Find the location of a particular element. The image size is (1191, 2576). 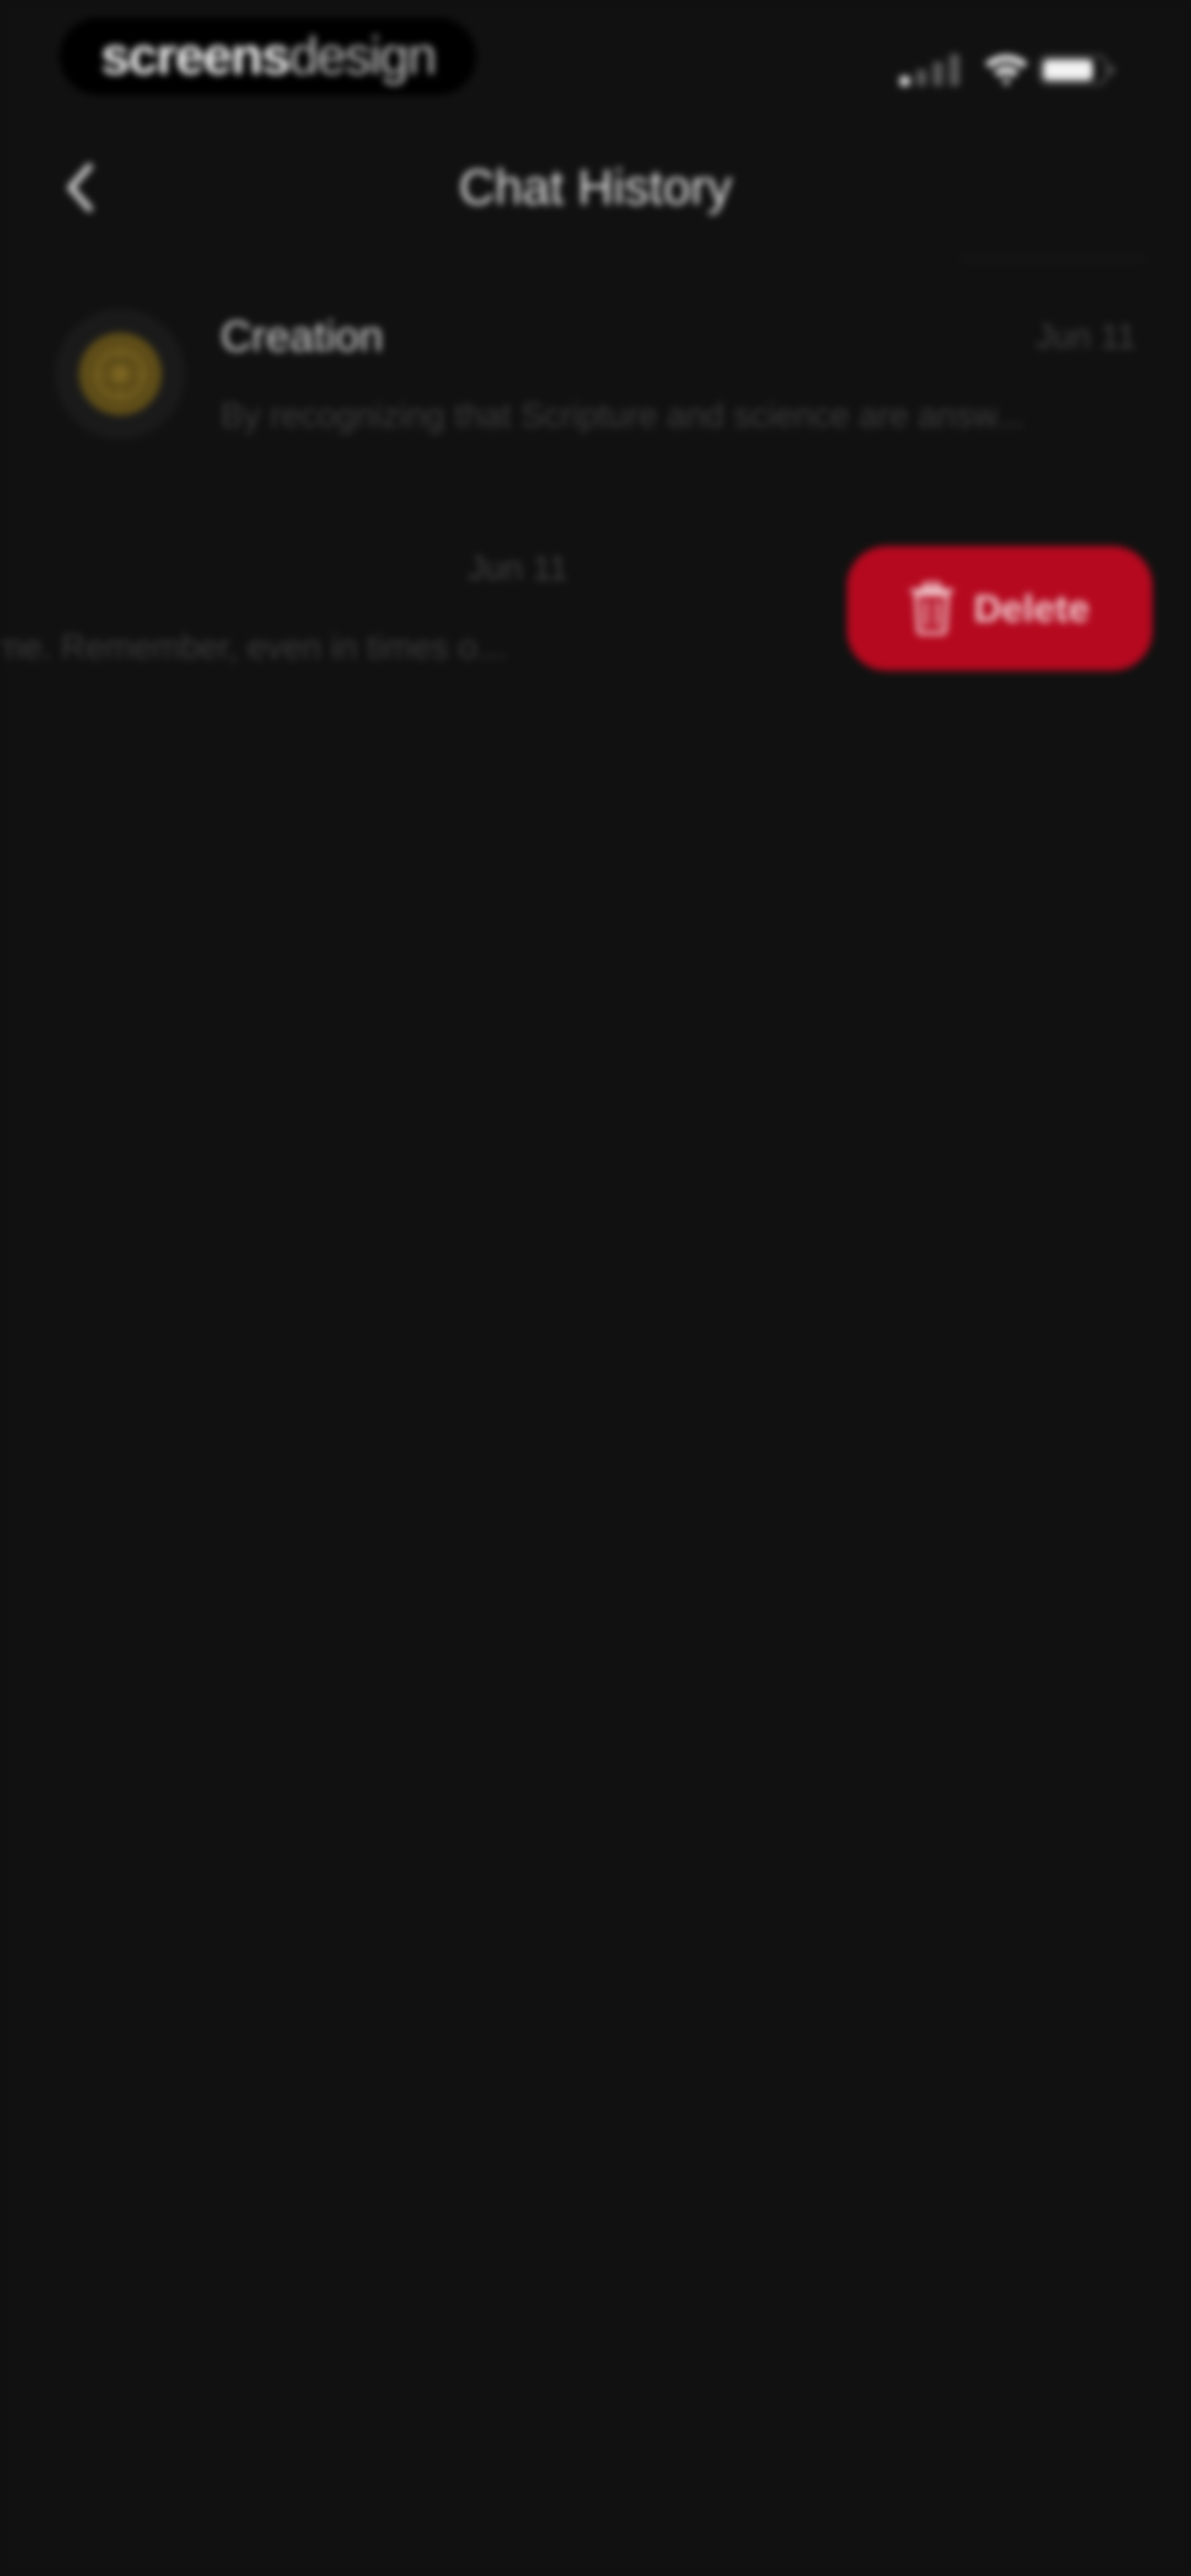

status-icons is located at coordinates (1009, 69).